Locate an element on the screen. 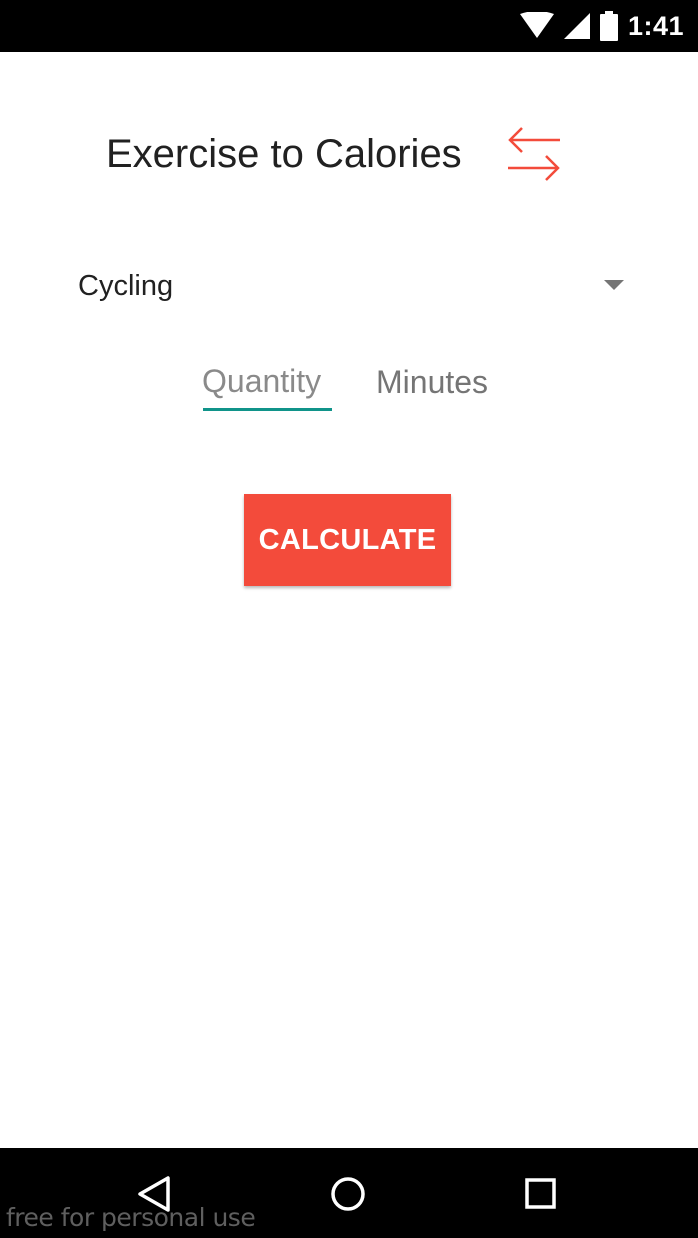  cell-signal-icon is located at coordinates (576, 26).